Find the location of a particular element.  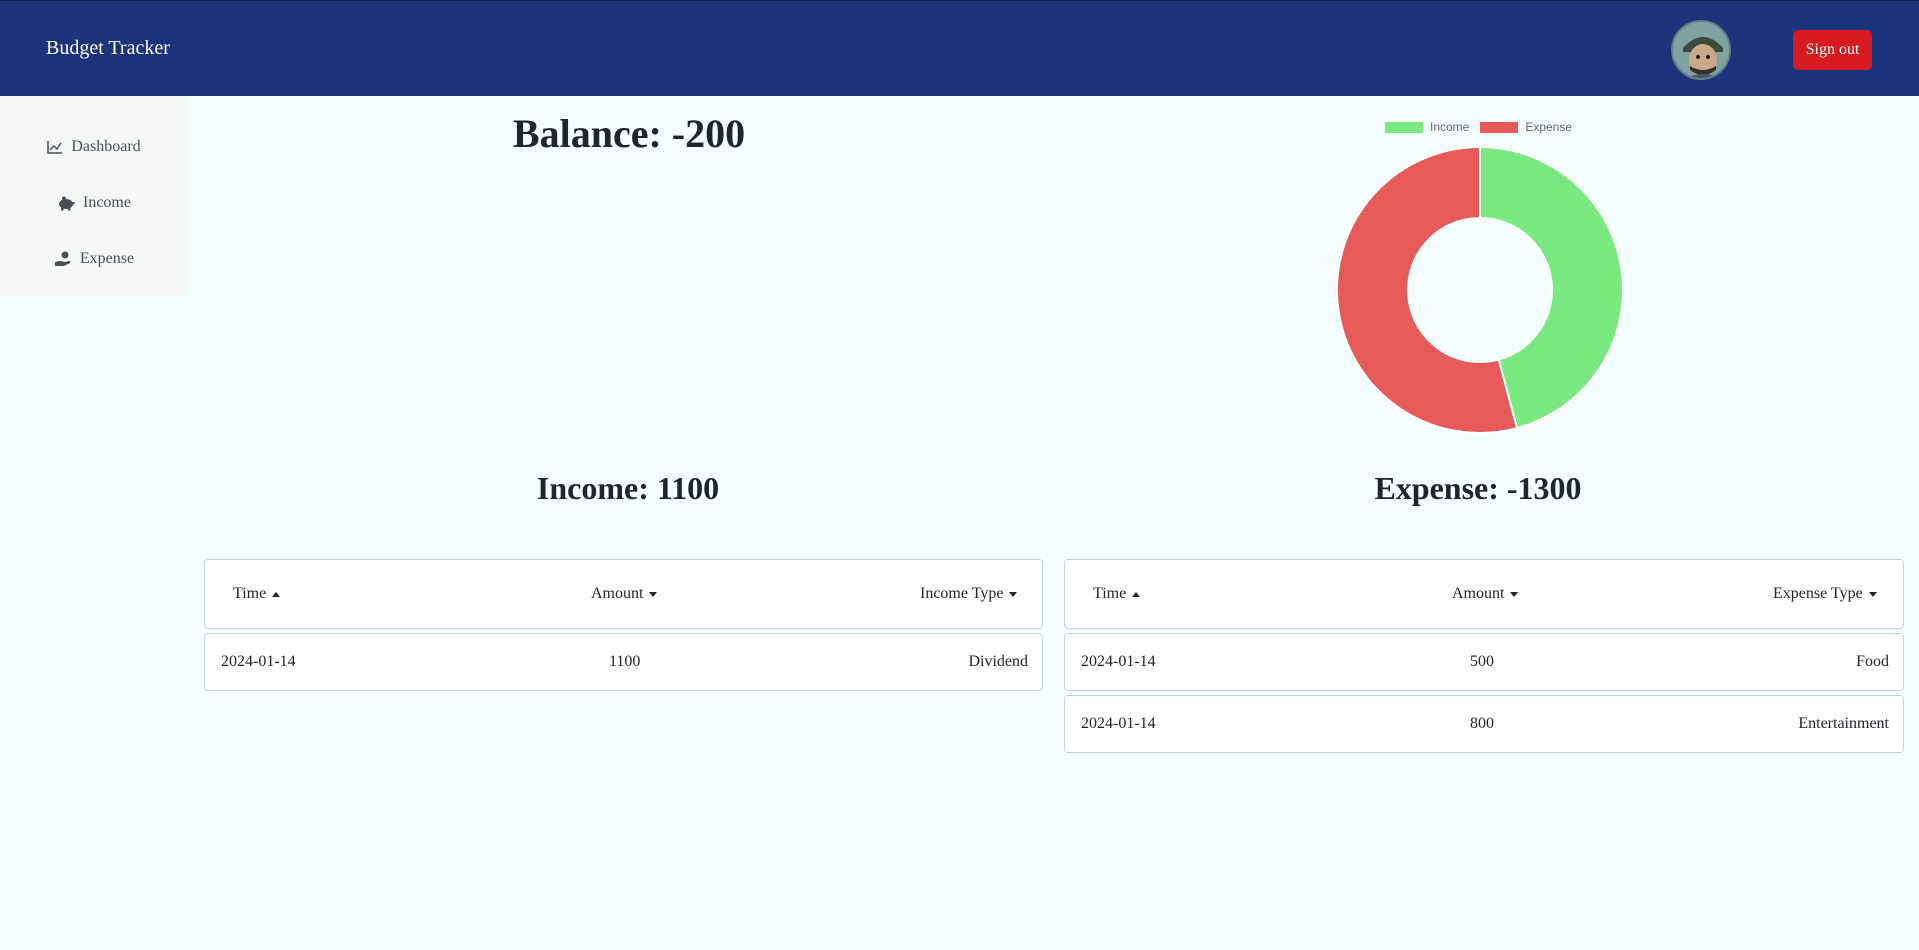

income-table-header: Time Amount Income Type is located at coordinates (623, 594).